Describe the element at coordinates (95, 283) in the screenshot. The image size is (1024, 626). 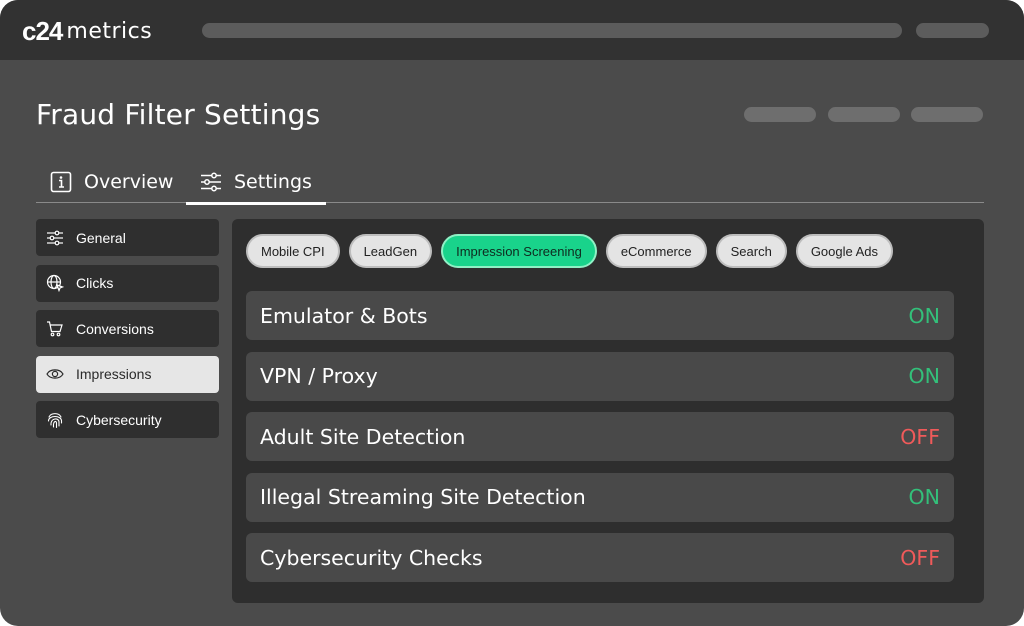
I see `sidebar-item-label: Clicks` at that location.